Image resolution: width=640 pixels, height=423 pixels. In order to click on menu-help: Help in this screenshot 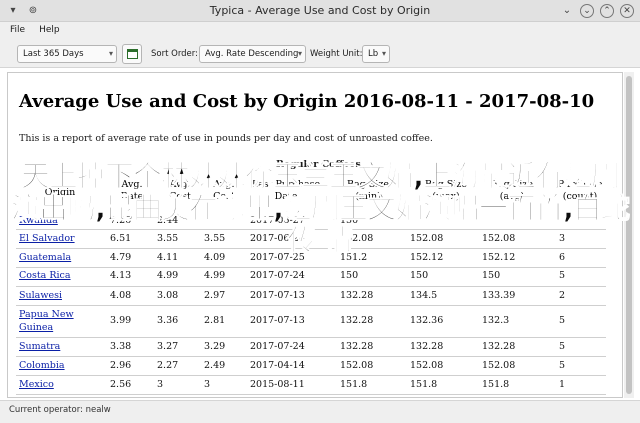, I will do `click(49, 30)`.